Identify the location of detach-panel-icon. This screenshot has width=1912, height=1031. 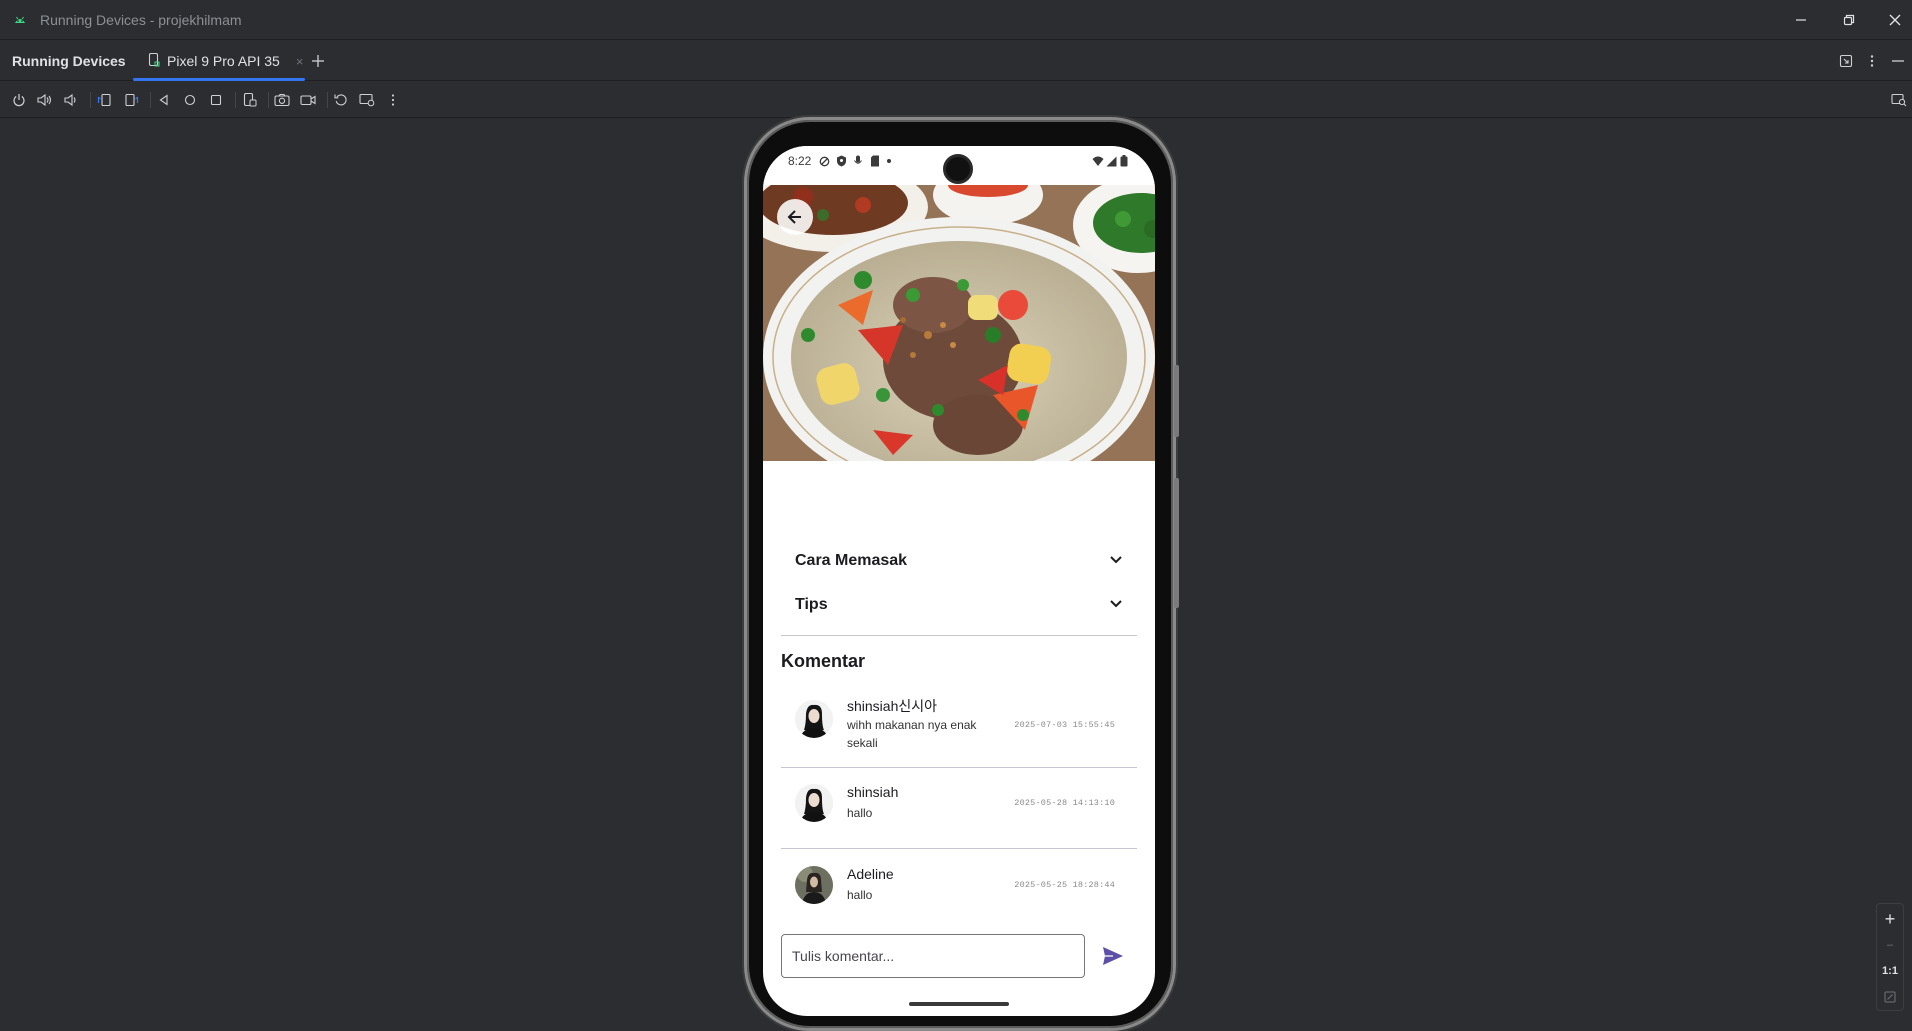
(1846, 61).